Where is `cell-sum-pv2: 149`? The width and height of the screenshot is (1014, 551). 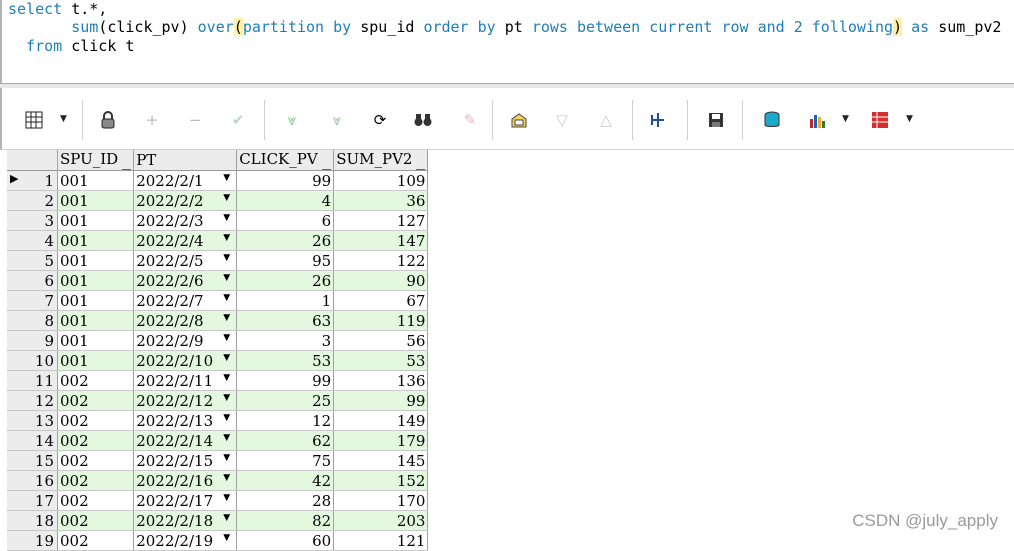 cell-sum-pv2: 149 is located at coordinates (381, 420).